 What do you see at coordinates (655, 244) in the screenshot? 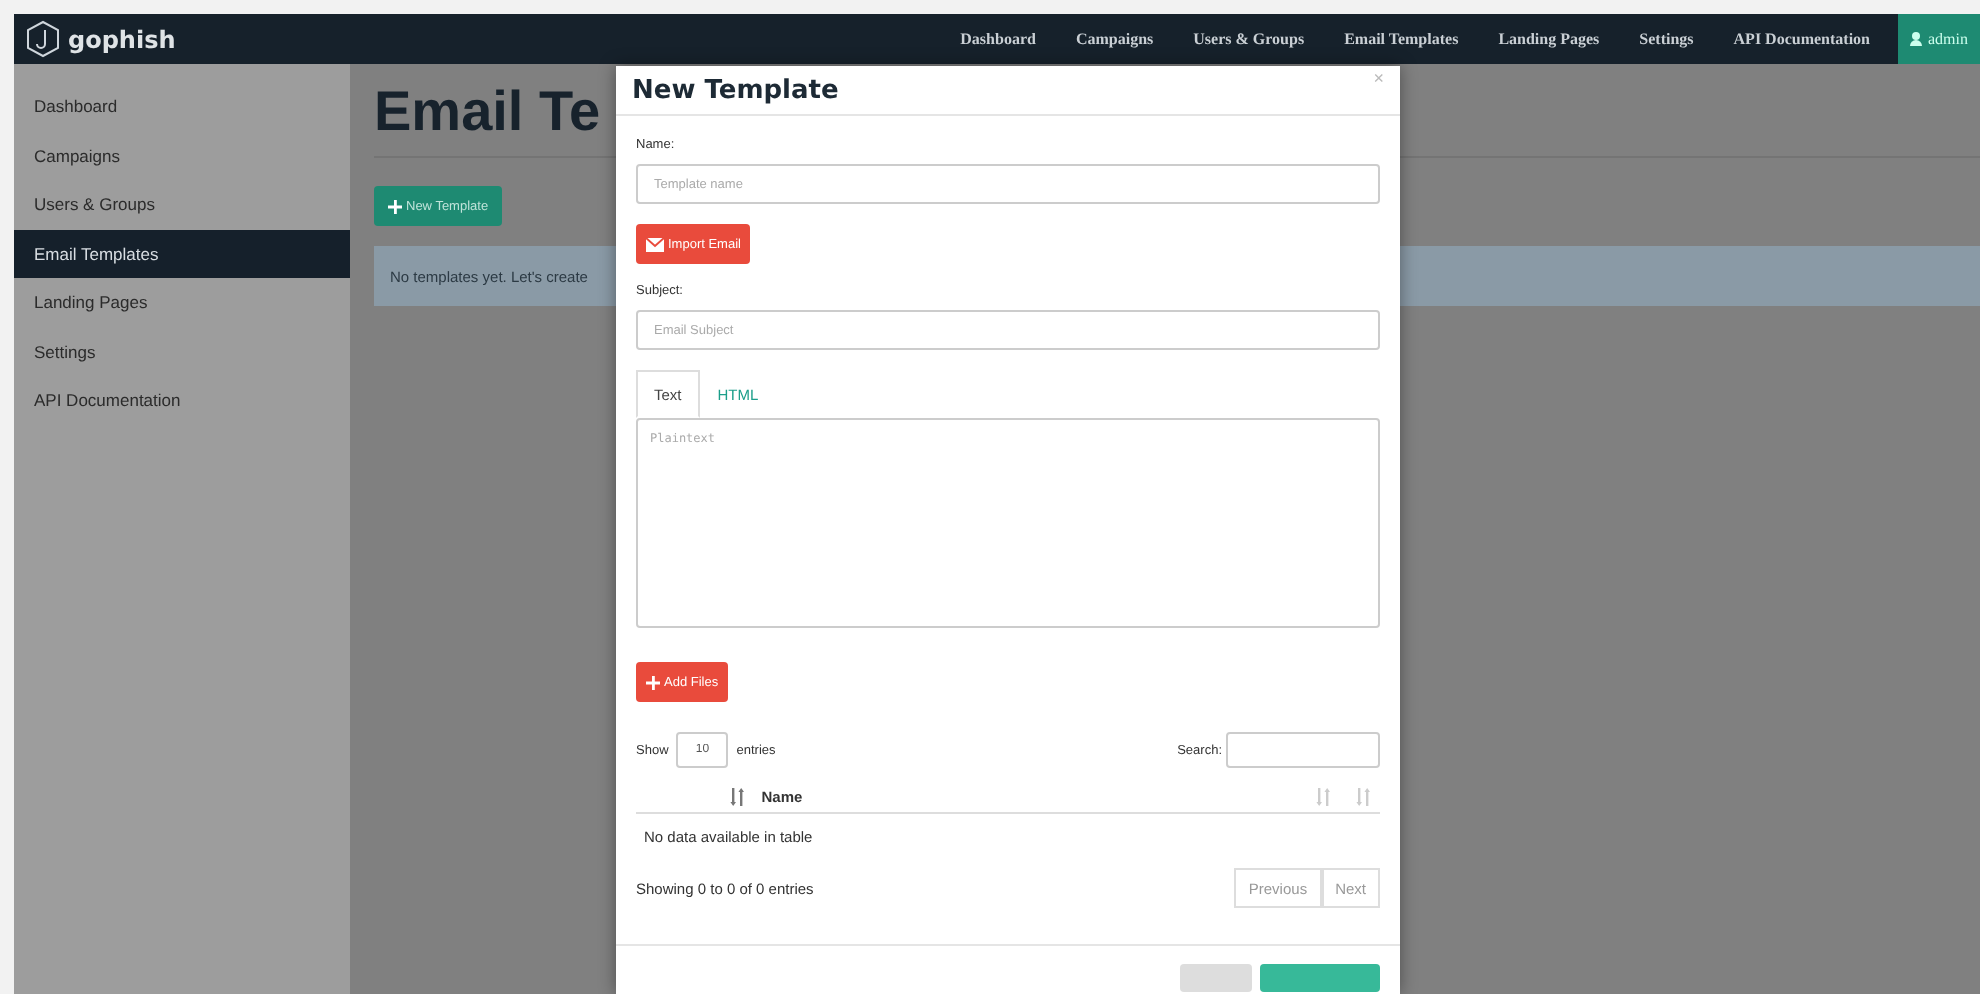
I see `envelope-icon` at bounding box center [655, 244].